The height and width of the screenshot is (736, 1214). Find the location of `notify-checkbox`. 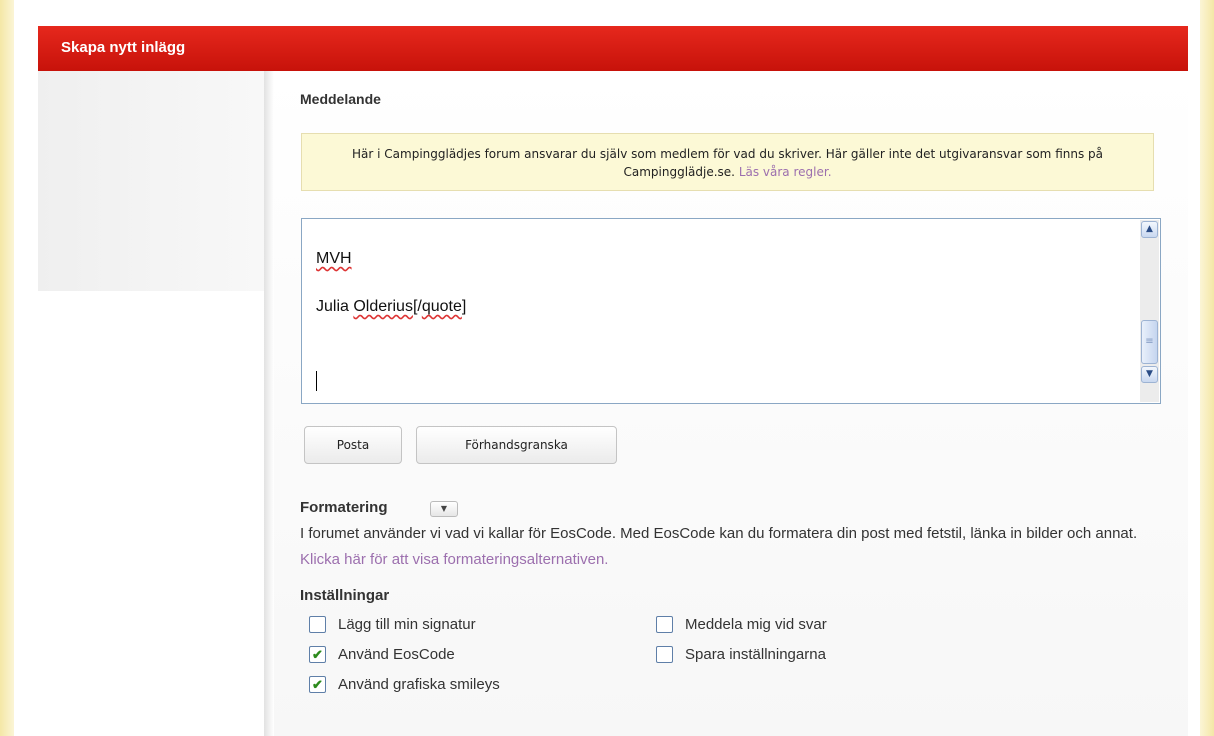

notify-checkbox is located at coordinates (664, 624).